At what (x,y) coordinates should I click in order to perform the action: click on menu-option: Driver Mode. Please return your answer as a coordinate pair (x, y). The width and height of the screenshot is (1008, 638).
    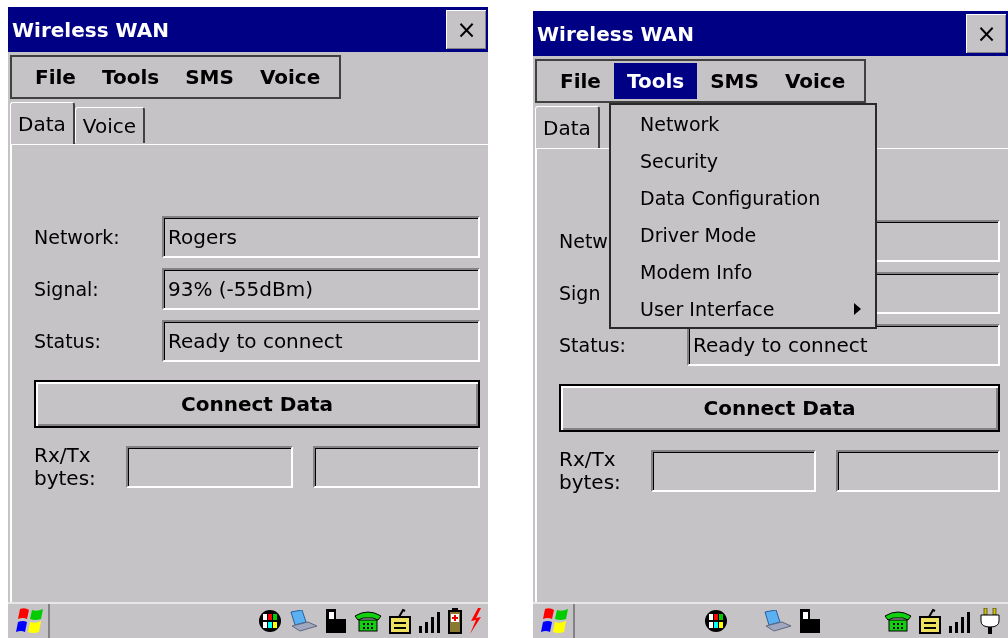
    Looking at the image, I should click on (743, 234).